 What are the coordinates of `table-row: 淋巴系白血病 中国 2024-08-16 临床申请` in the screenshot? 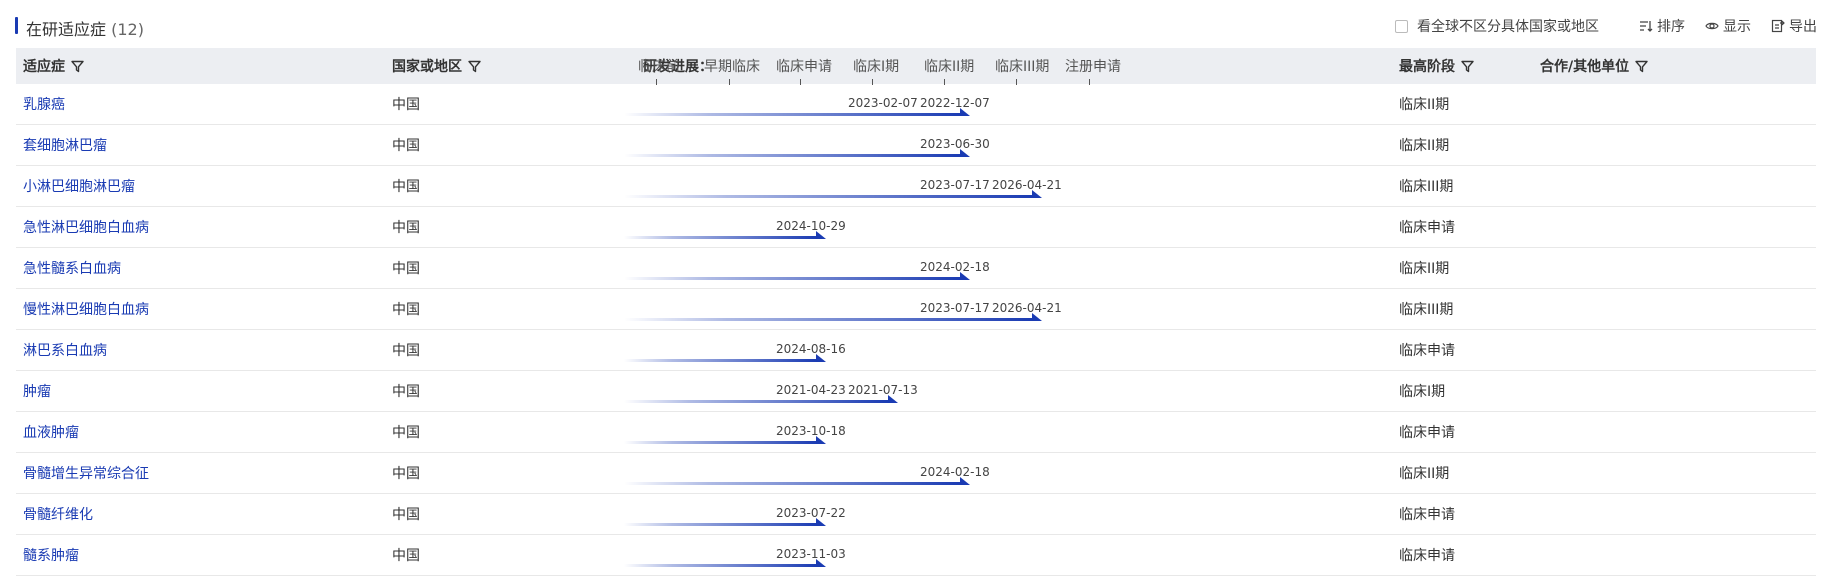 It's located at (916, 350).